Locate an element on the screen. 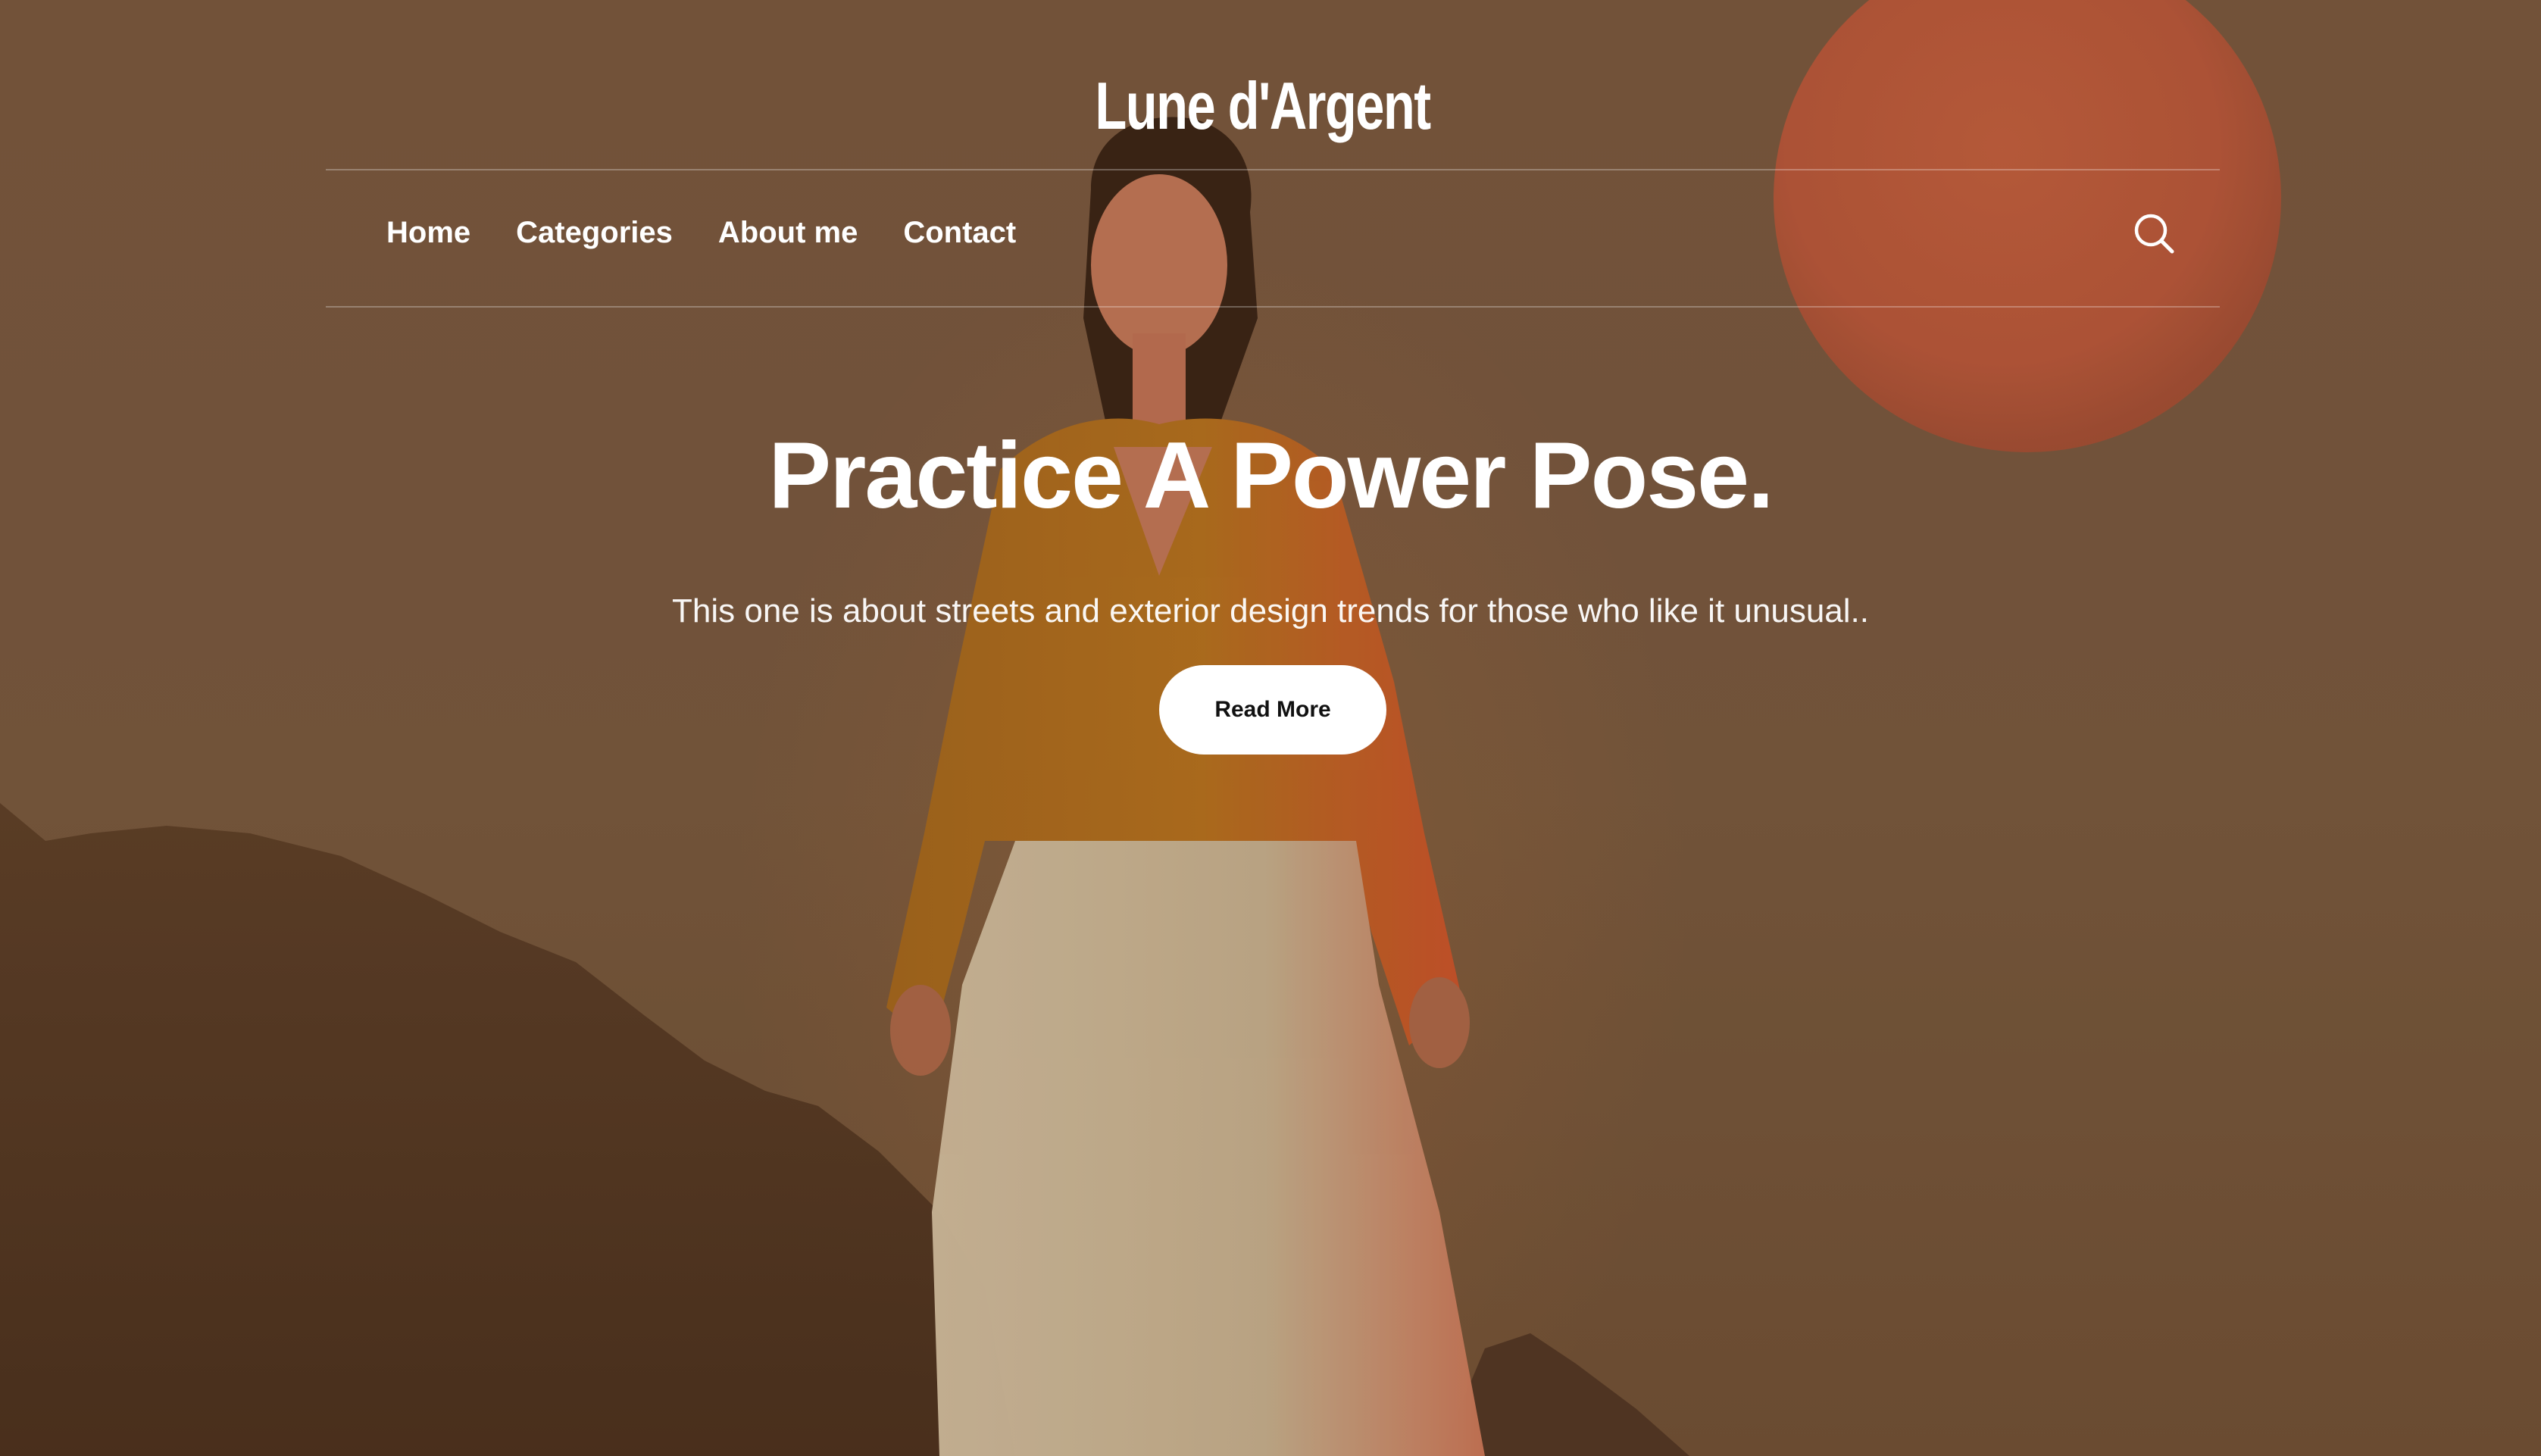 The width and height of the screenshot is (2541, 1456). main-nav: Home Categories About me Contact is located at coordinates (701, 233).